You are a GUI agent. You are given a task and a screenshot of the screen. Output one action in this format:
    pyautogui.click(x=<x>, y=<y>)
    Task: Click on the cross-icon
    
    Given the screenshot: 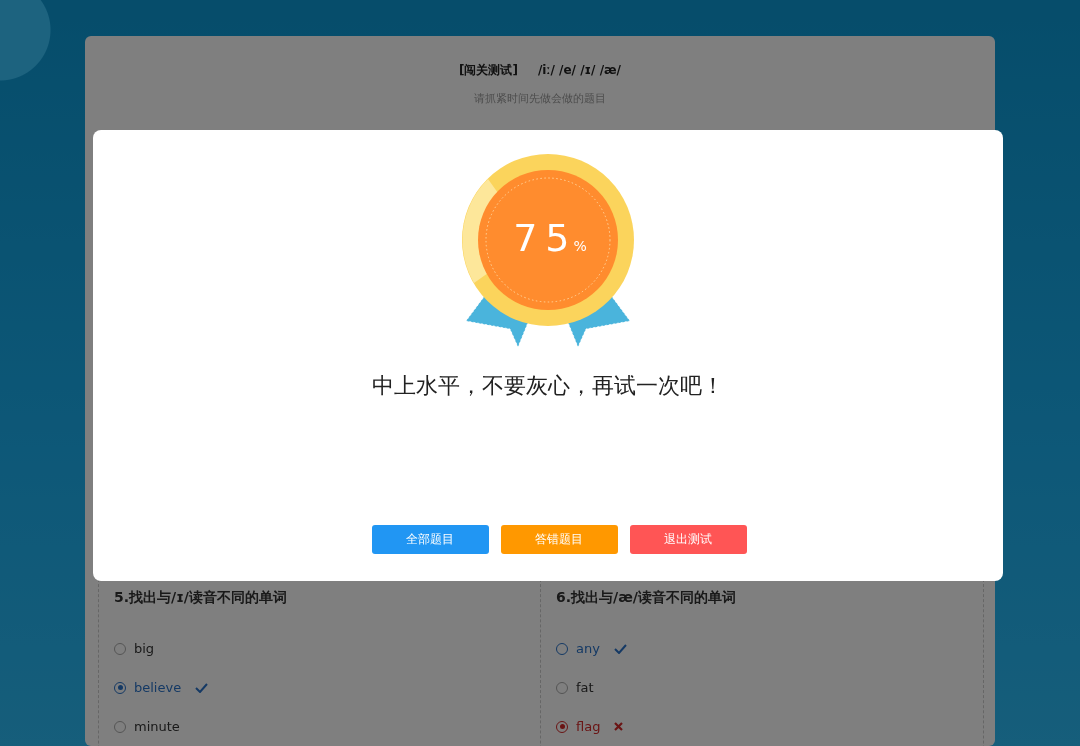 What is the action you would take?
    pyautogui.click(x=619, y=726)
    